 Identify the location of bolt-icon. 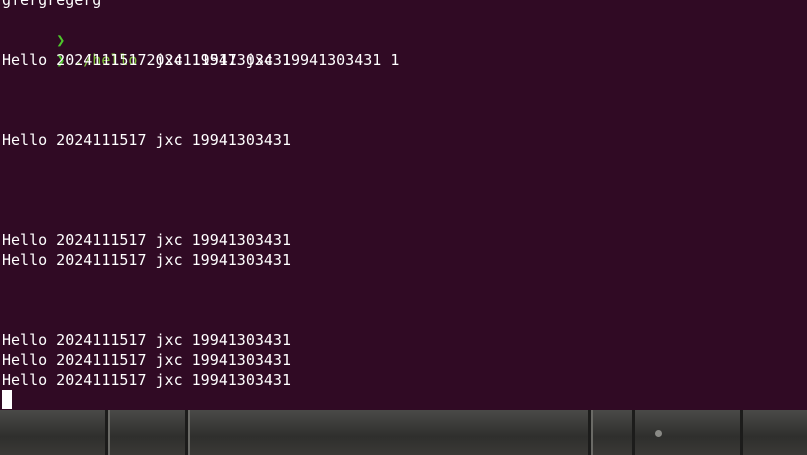
(658, 433).